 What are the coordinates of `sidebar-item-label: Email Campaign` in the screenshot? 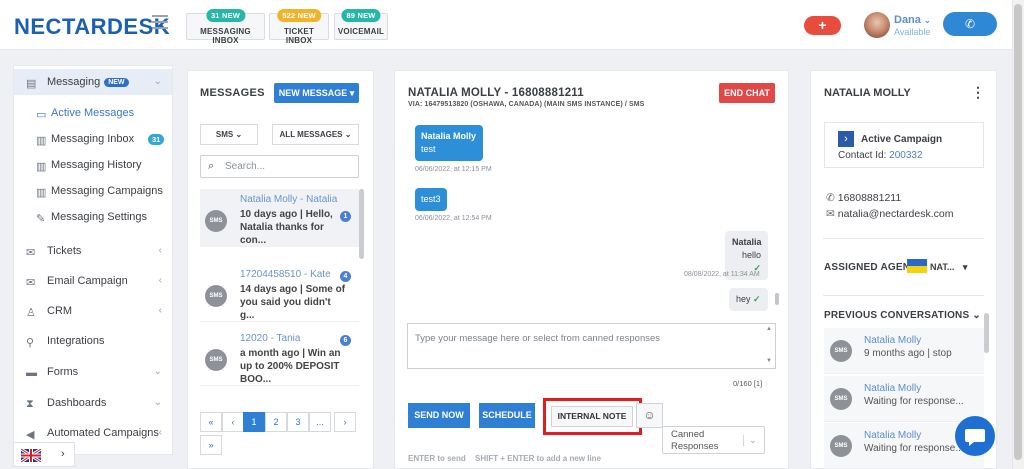 It's located at (87, 281).